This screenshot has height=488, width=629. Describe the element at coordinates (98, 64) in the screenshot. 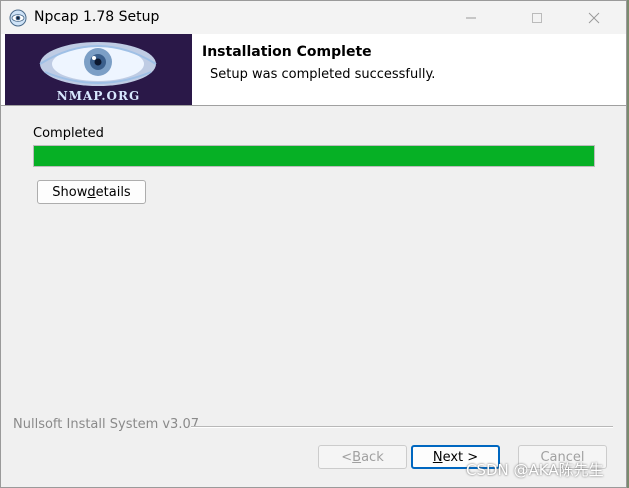

I see `eye-icon` at that location.